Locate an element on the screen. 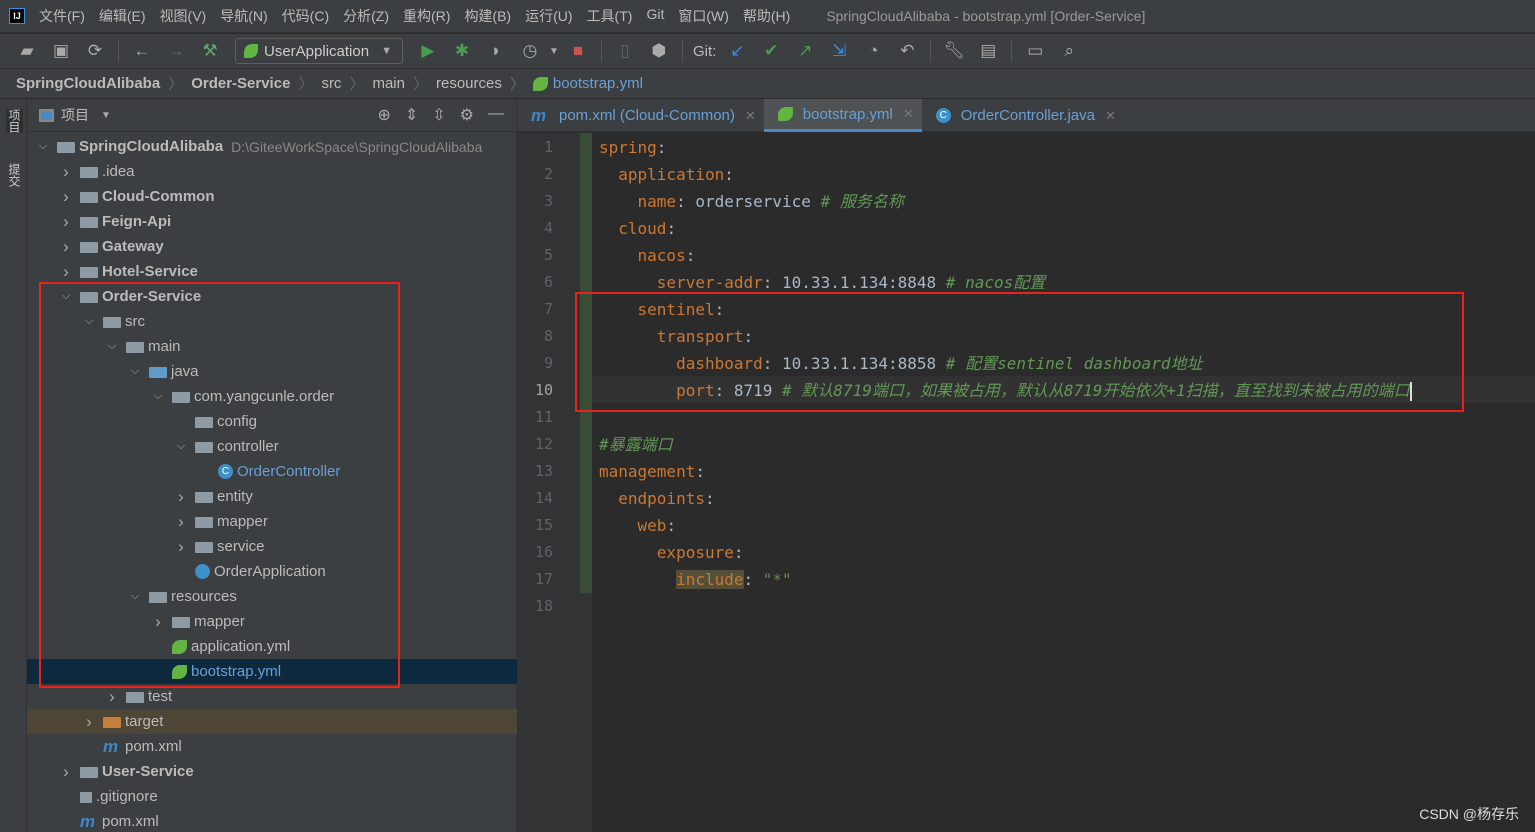 The width and height of the screenshot is (1535, 832). project-panel-title: 项目 is located at coordinates (75, 115).